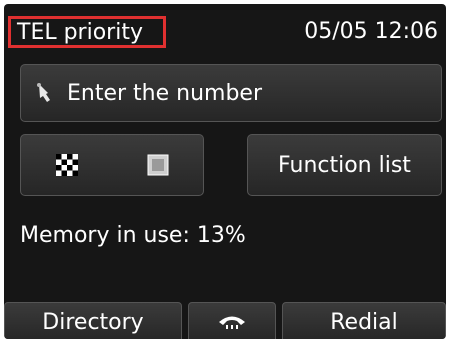 The height and width of the screenshot is (343, 450). I want to click on bottom-bar: Directory Redial, so click(225, 320).